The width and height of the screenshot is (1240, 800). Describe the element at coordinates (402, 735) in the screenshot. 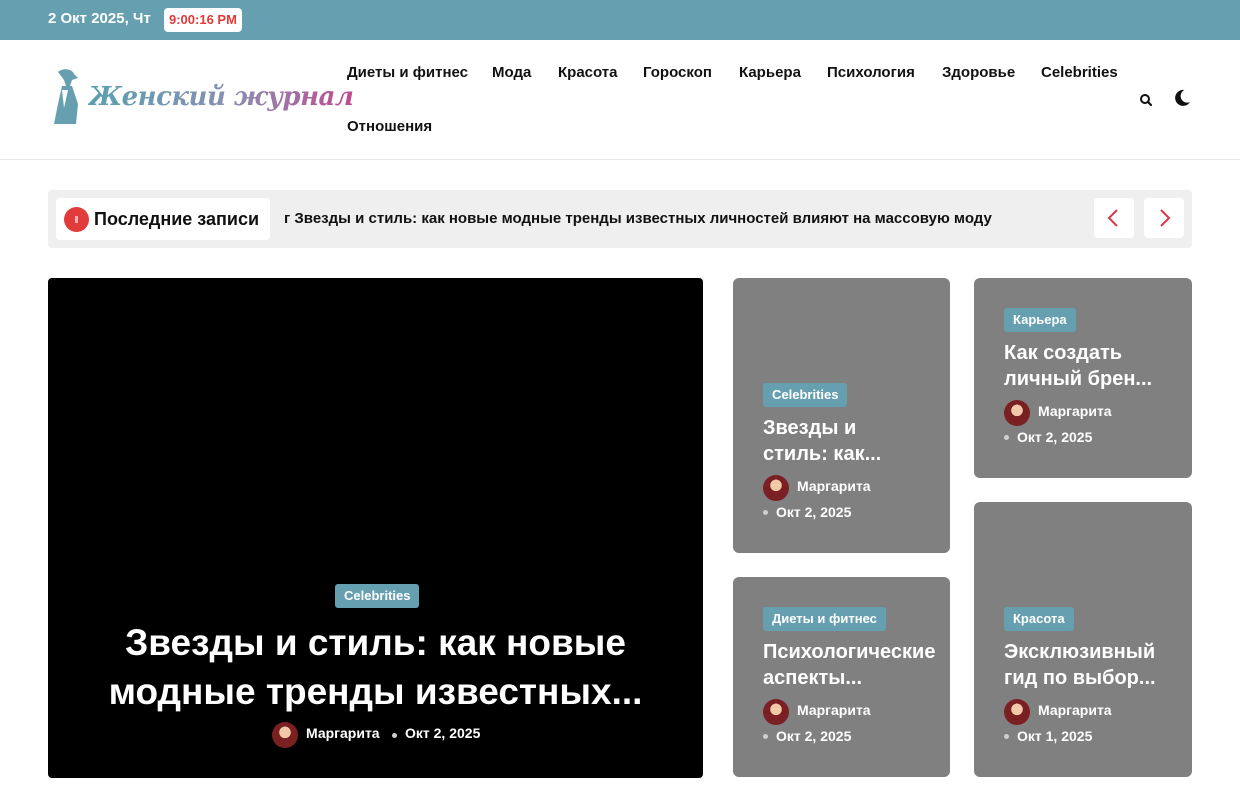

I see `post-meta: Маргарита Окт 2, 2025` at that location.